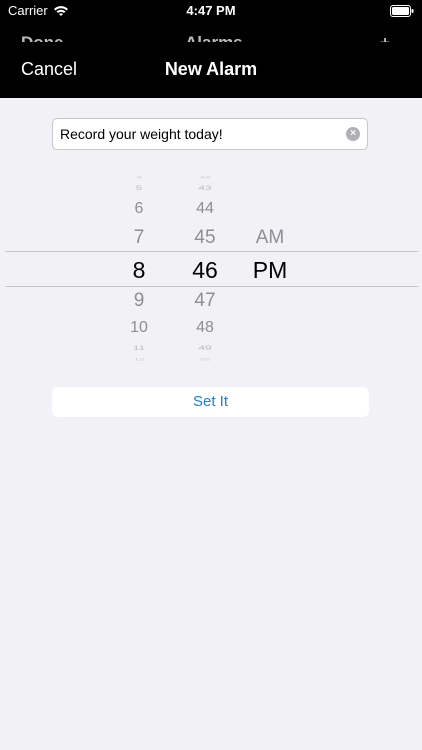 Image resolution: width=422 pixels, height=750 pixels. Describe the element at coordinates (42, 37) in the screenshot. I see `background-done-button: Done` at that location.